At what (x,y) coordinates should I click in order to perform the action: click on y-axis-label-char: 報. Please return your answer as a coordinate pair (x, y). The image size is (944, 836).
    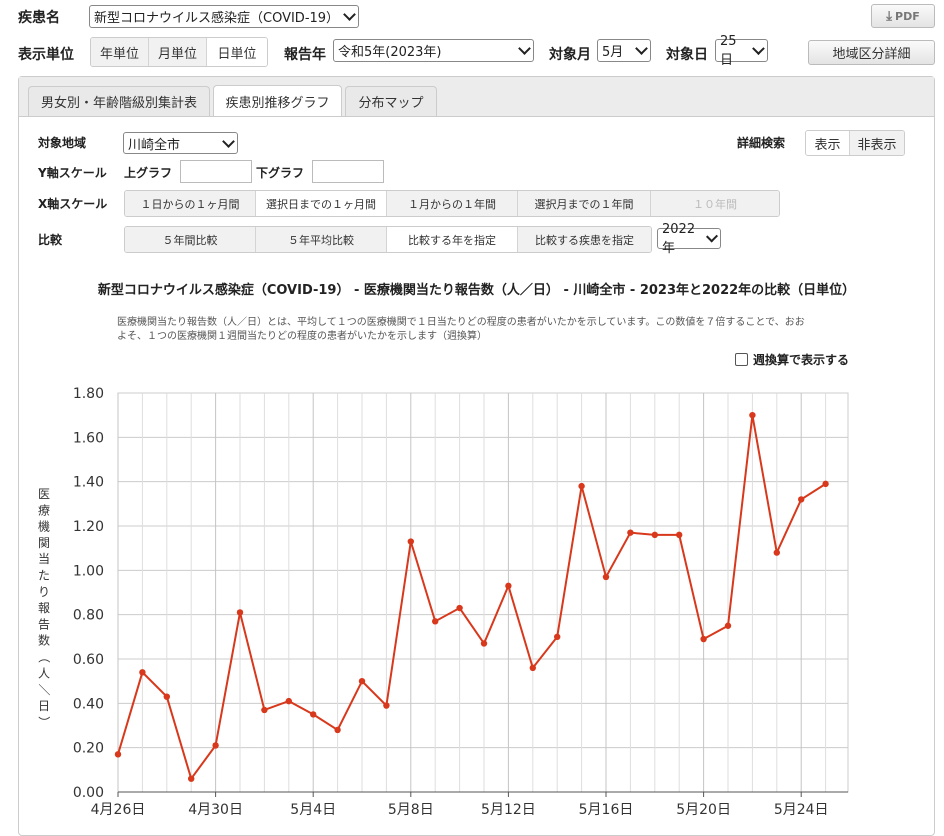
    Looking at the image, I should click on (44, 608).